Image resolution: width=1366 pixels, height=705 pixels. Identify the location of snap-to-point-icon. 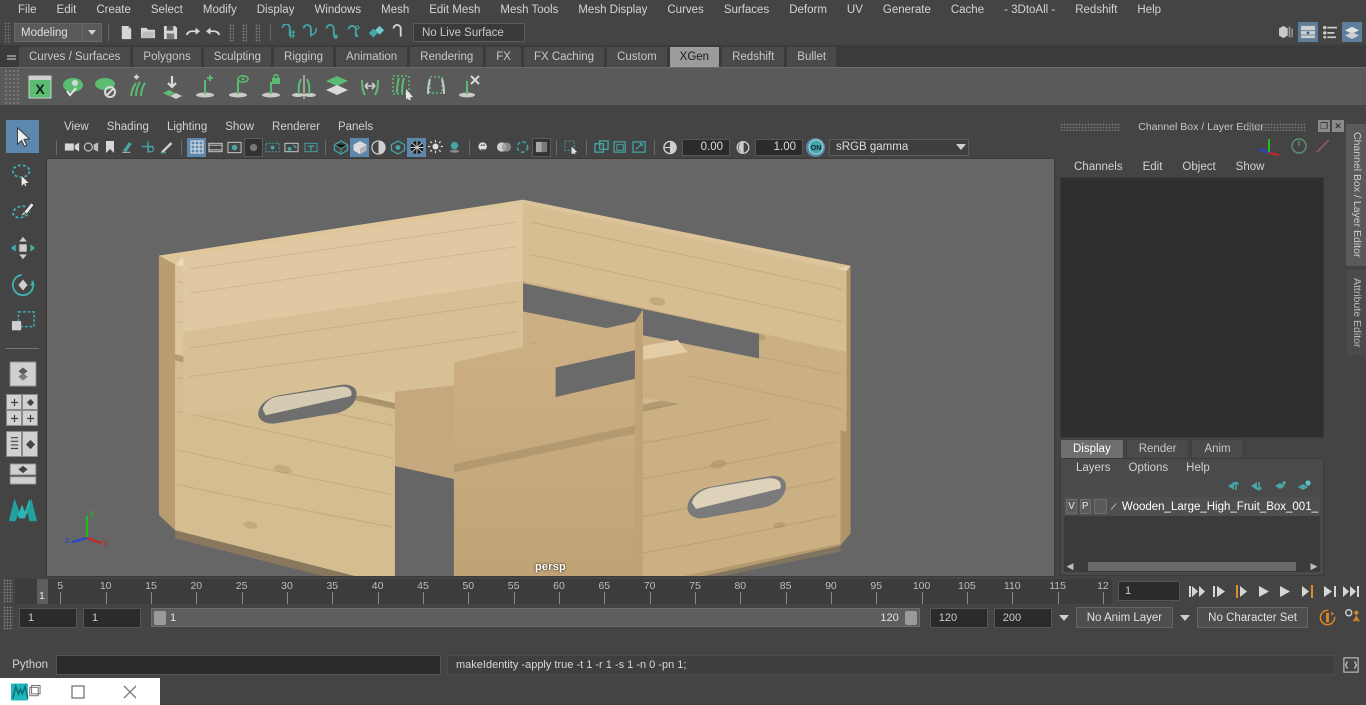
(332, 33).